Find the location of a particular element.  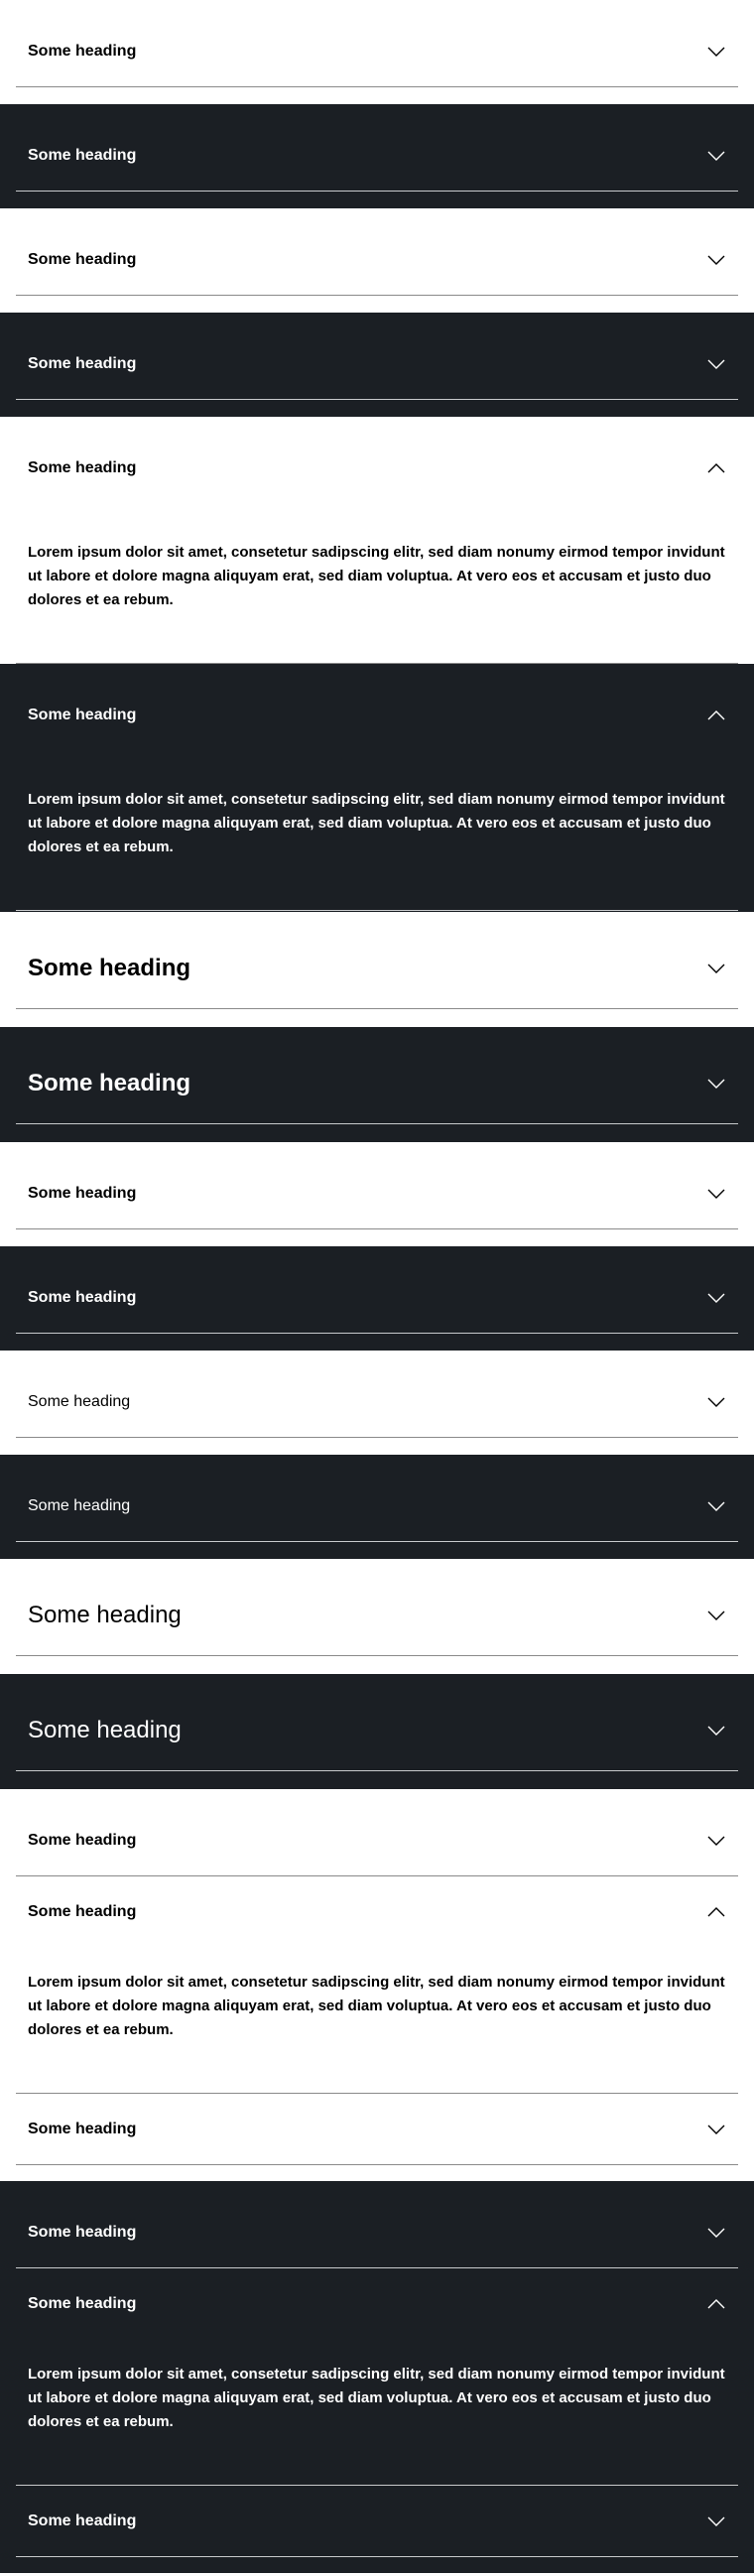

accordion-light-3: Some heading is located at coordinates (377, 1194).